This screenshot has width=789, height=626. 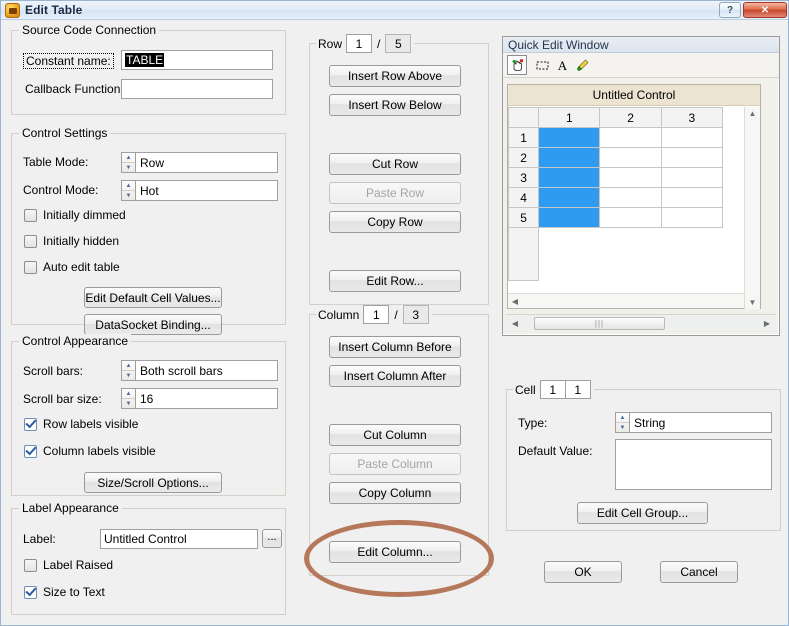 I want to click on scroll-bar-size-value: 16, so click(x=206, y=398).